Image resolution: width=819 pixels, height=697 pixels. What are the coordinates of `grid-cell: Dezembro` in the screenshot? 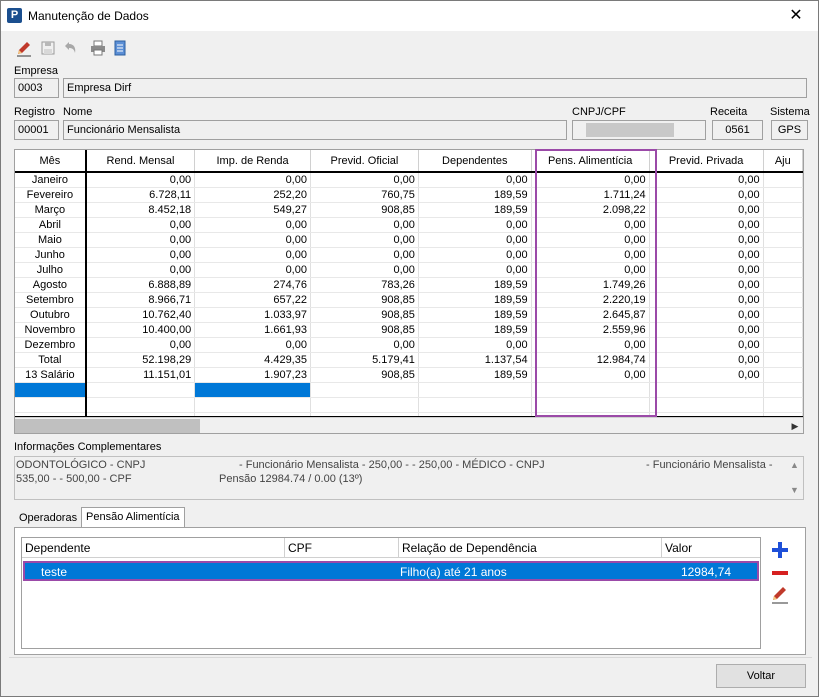 It's located at (51, 345).